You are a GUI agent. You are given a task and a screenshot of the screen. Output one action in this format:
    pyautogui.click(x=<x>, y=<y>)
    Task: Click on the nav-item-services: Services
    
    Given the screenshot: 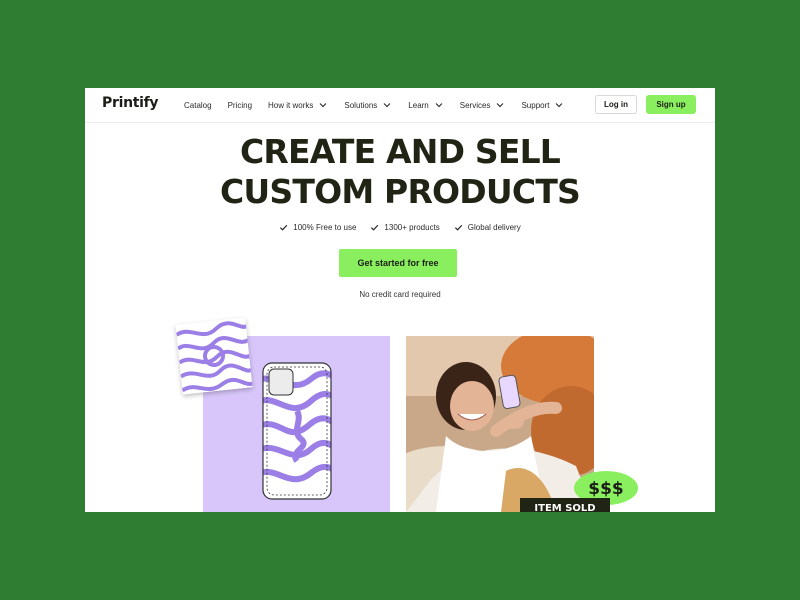 What is the action you would take?
    pyautogui.click(x=483, y=105)
    